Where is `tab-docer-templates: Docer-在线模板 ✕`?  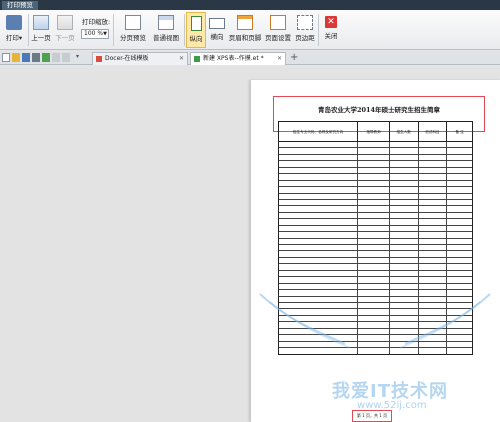 tab-docer-templates: Docer-在线模板 ✕ is located at coordinates (140, 58).